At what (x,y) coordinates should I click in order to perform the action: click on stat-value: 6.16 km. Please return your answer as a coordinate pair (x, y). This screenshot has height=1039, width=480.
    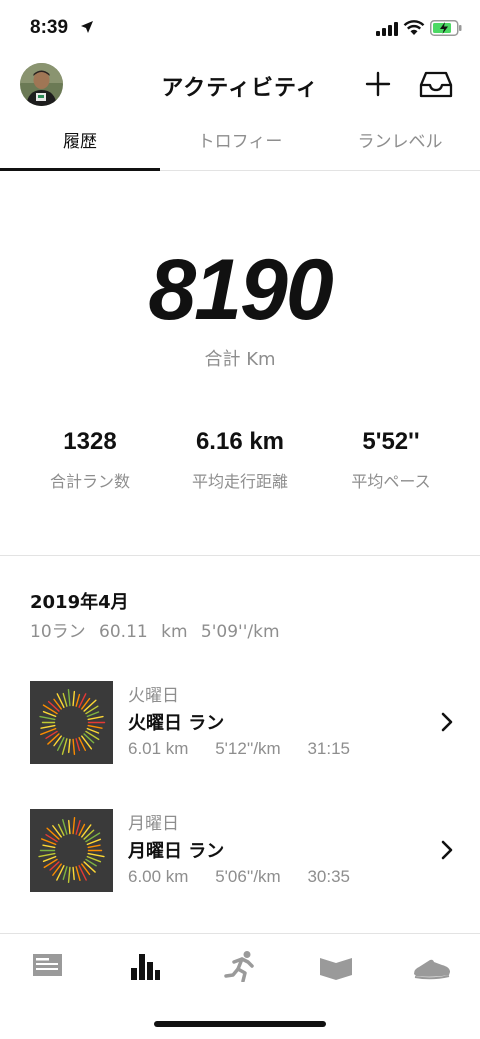
    Looking at the image, I should click on (240, 441).